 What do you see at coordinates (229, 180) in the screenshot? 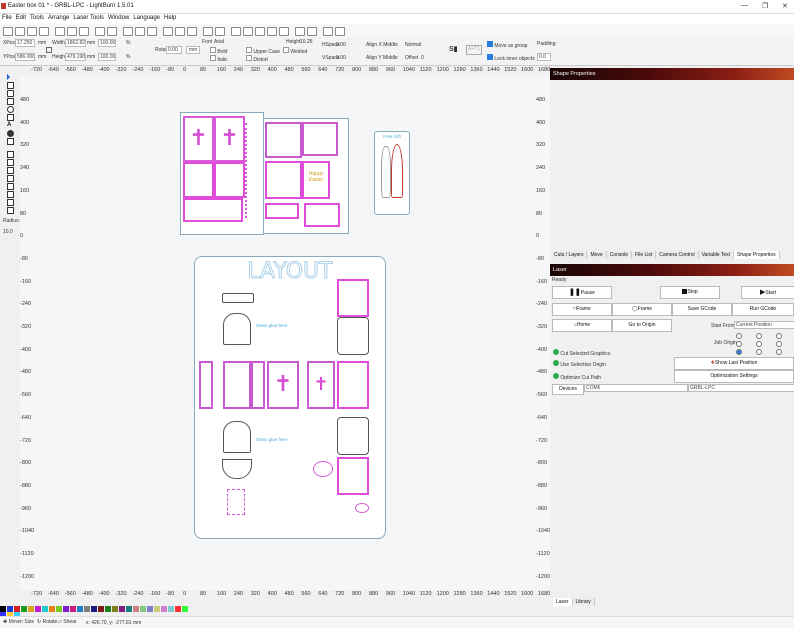
I see `frame-panel` at bounding box center [229, 180].